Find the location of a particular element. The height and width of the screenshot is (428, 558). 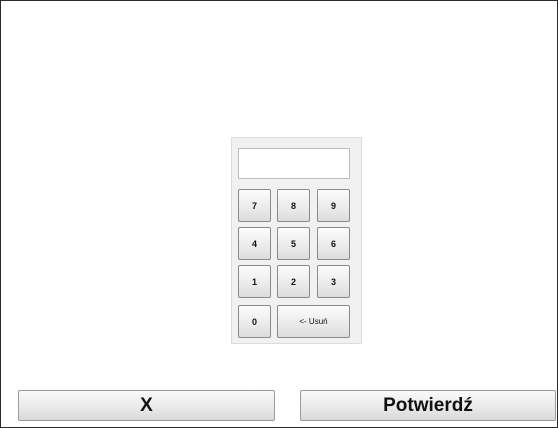

key-3-button: 3 is located at coordinates (333, 281).